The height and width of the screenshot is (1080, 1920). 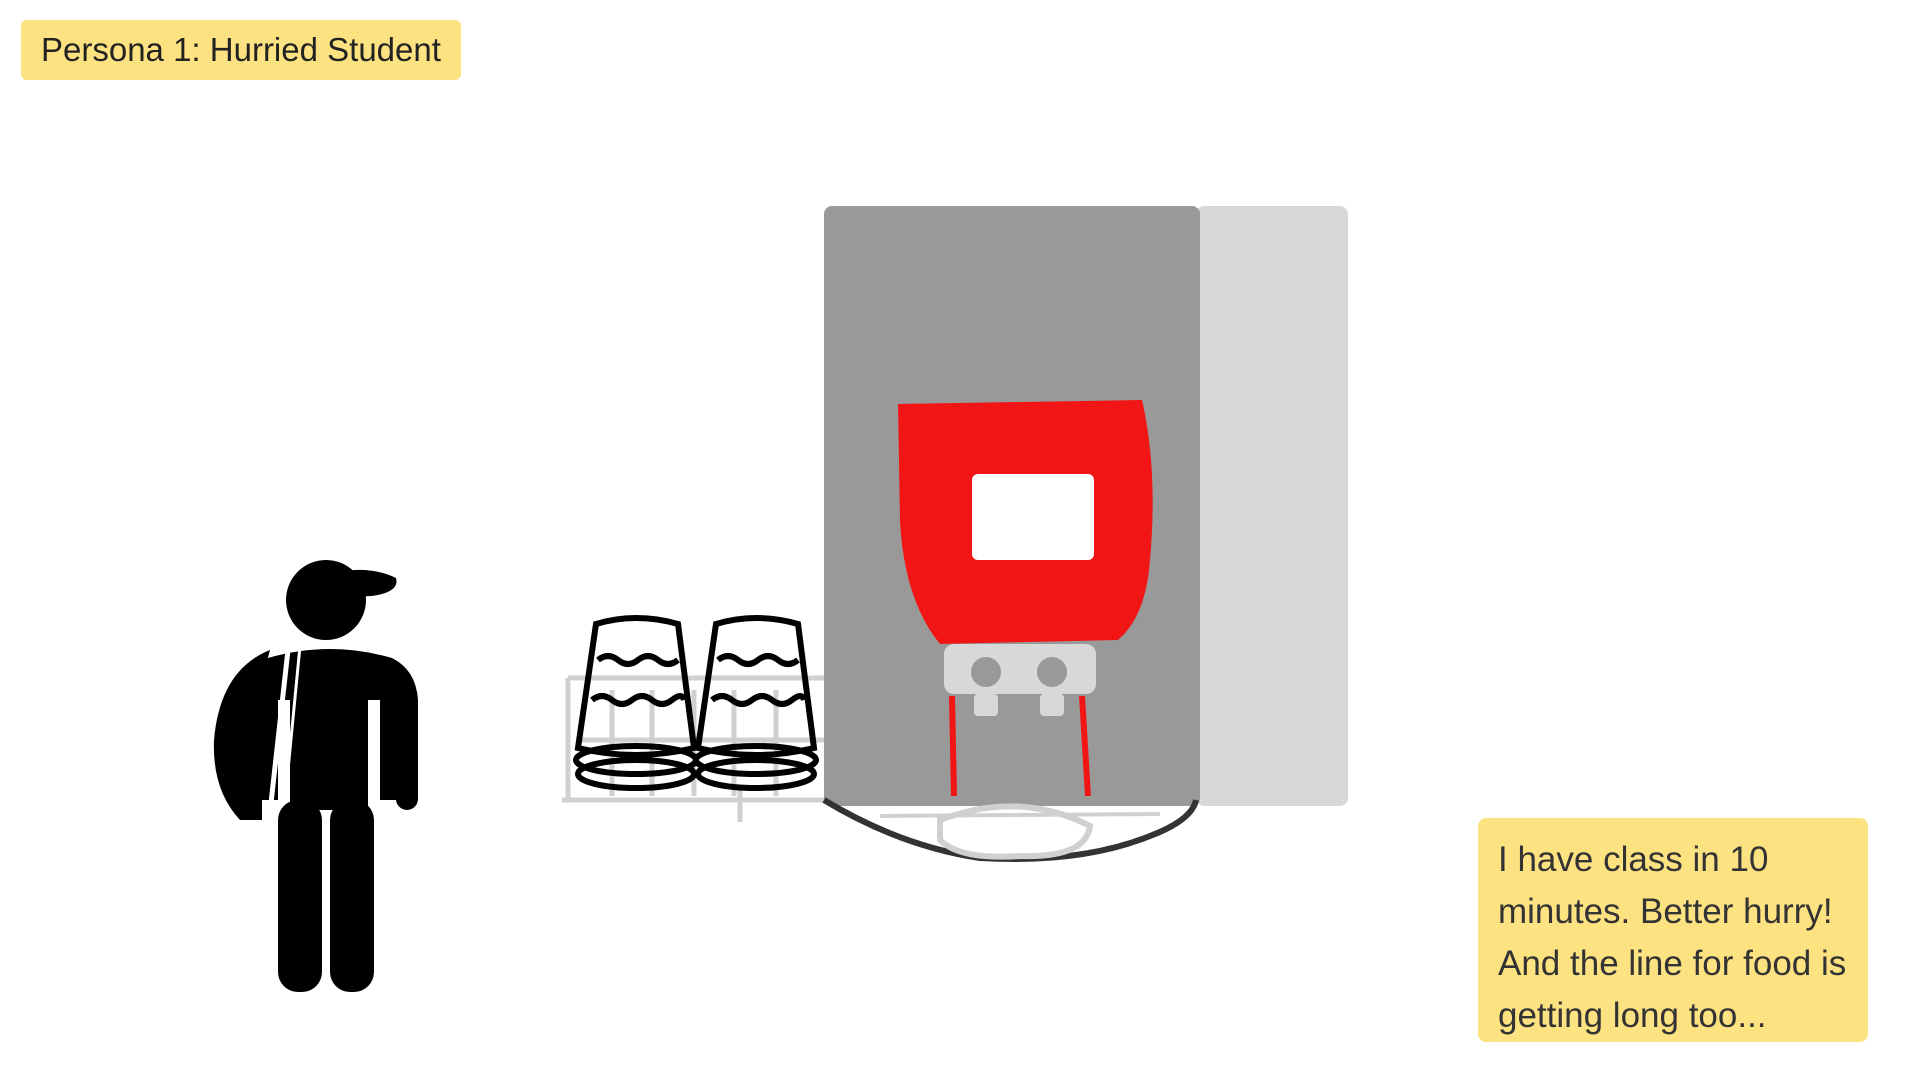 I want to click on machine-screen, so click(x=1033, y=517).